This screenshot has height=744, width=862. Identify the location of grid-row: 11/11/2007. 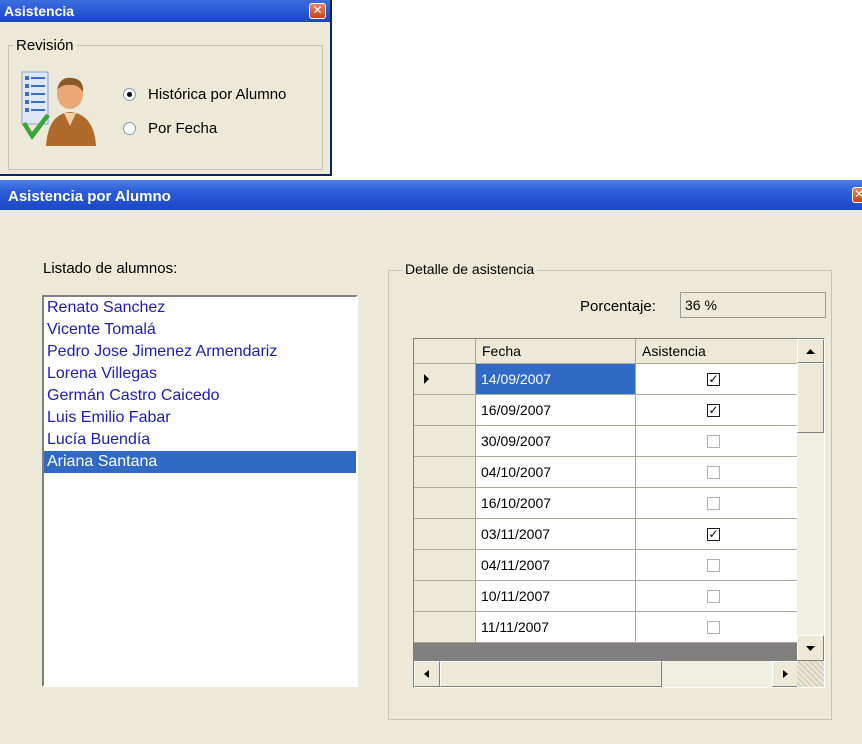
(606, 627).